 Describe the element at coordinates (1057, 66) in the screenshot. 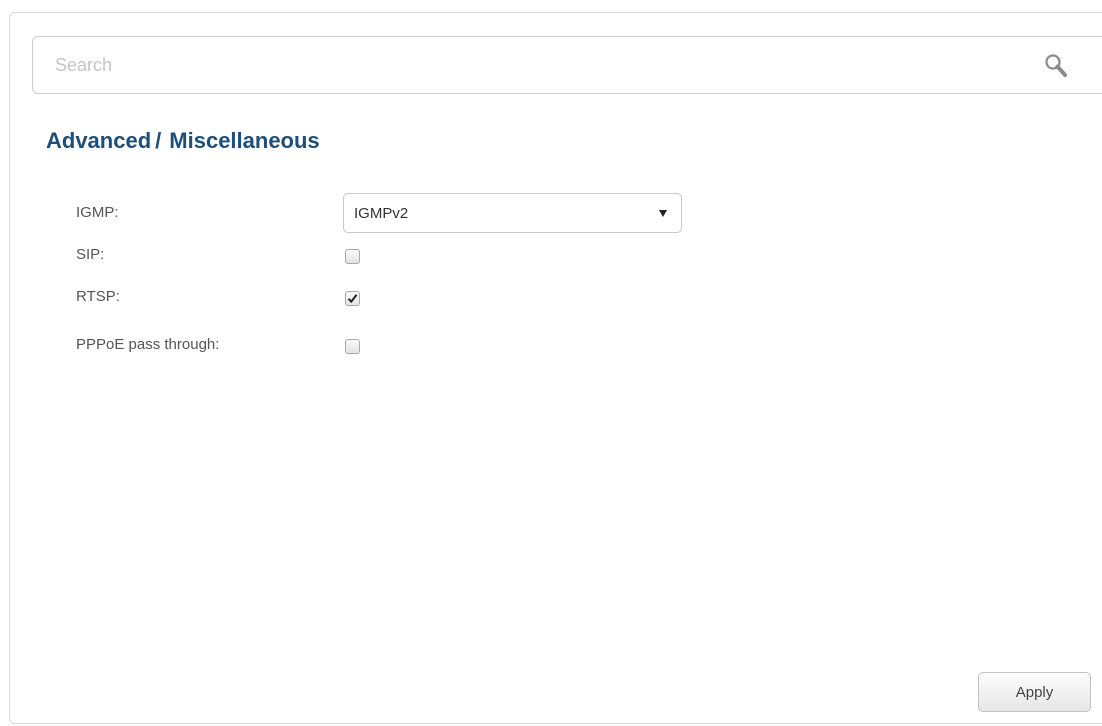

I see `search-icon` at that location.